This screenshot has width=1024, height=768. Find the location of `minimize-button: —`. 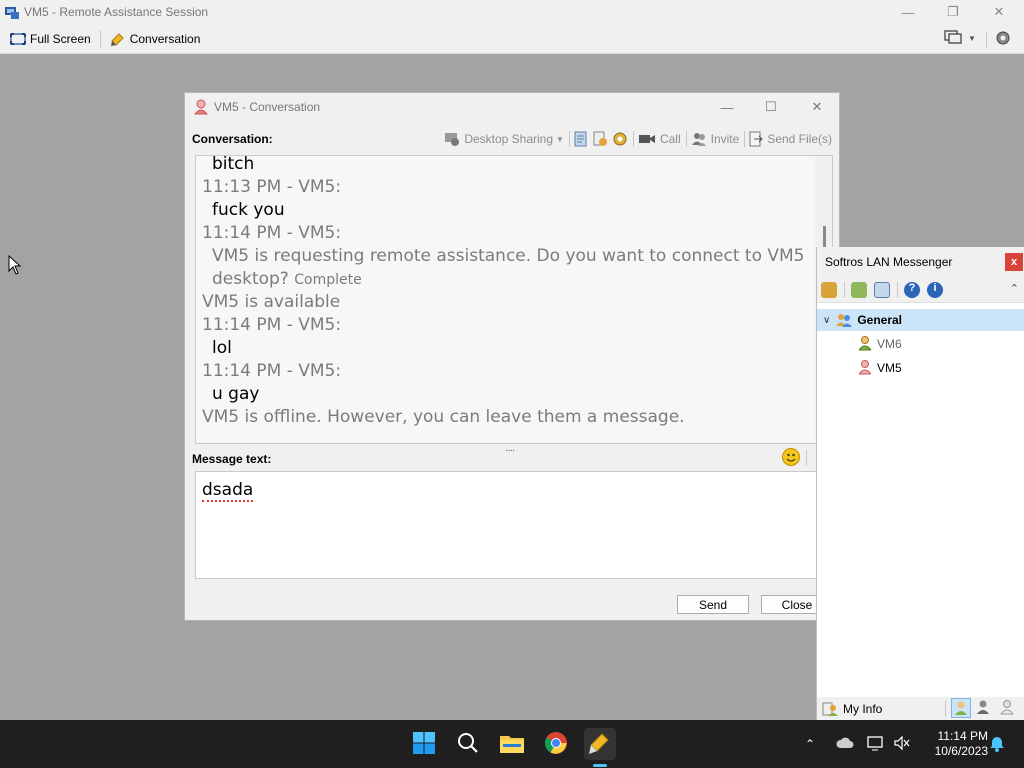

minimize-button: — is located at coordinates (908, 12).